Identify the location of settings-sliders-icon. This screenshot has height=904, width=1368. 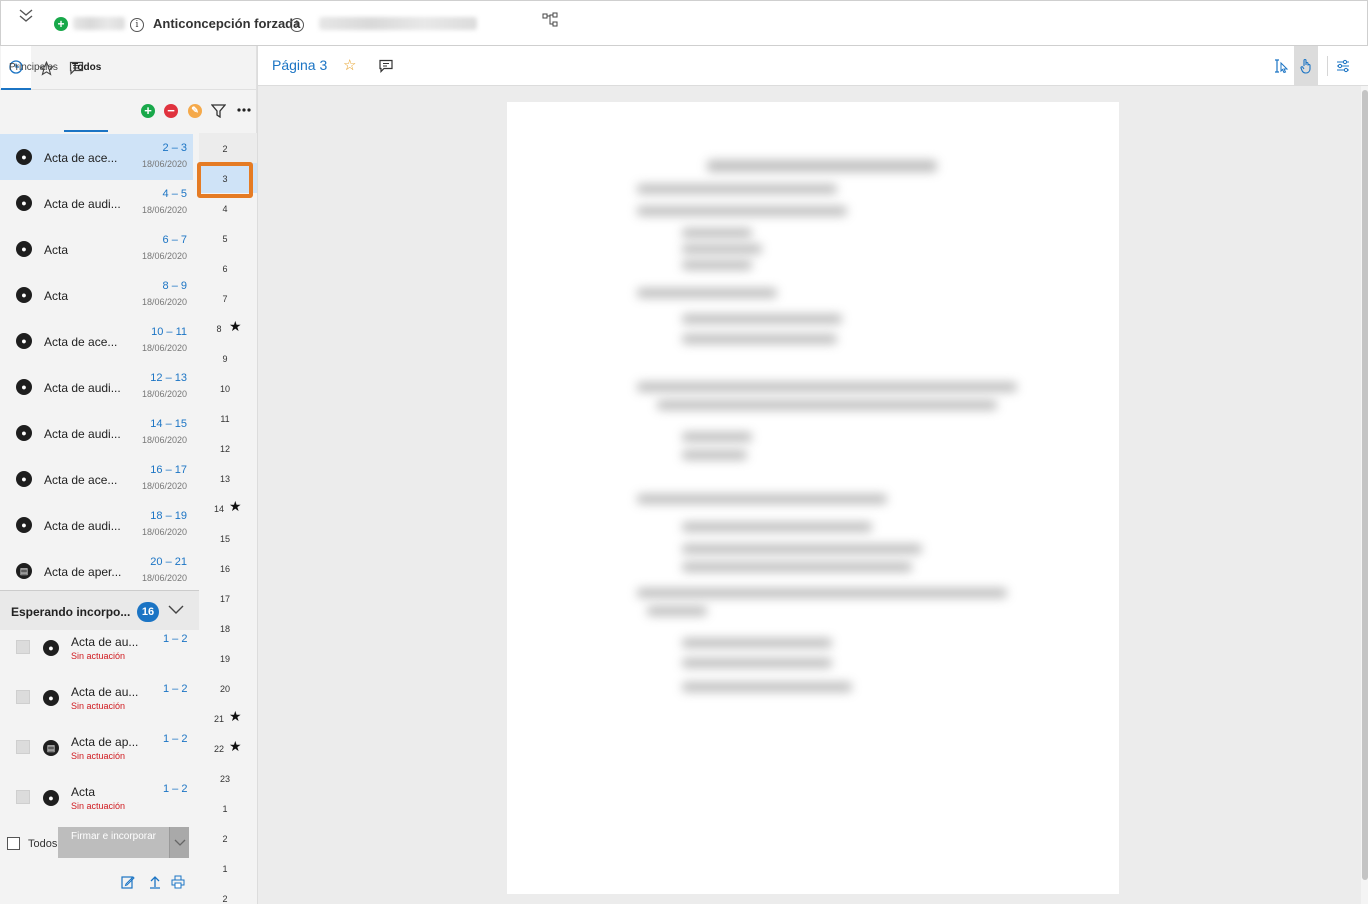
(1343, 66).